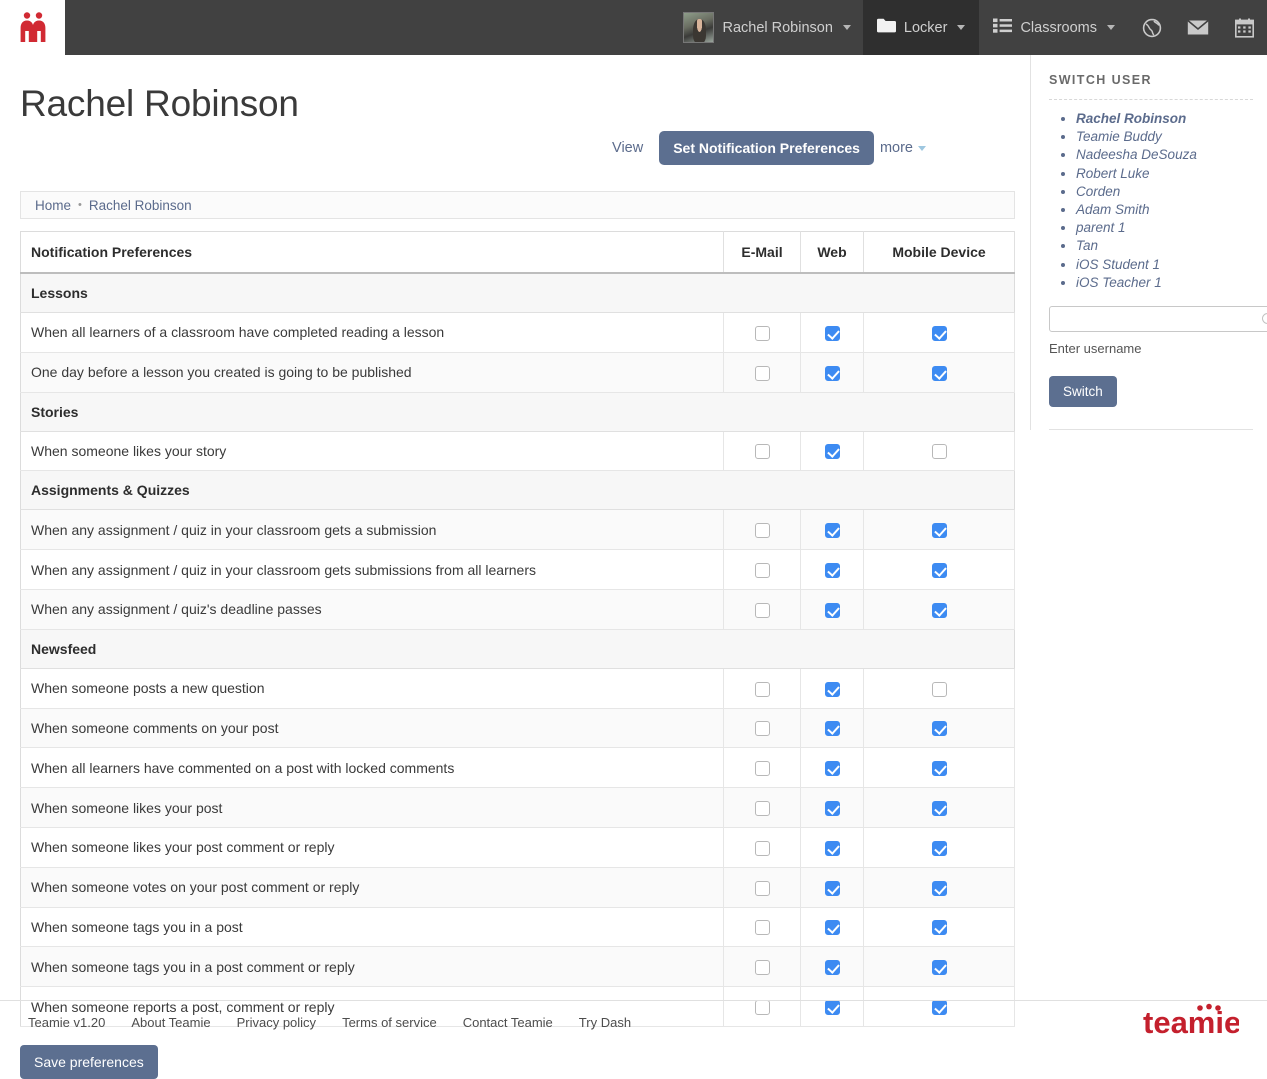  Describe the element at coordinates (1164, 228) in the screenshot. I see `switch-user-item: parent 1` at that location.